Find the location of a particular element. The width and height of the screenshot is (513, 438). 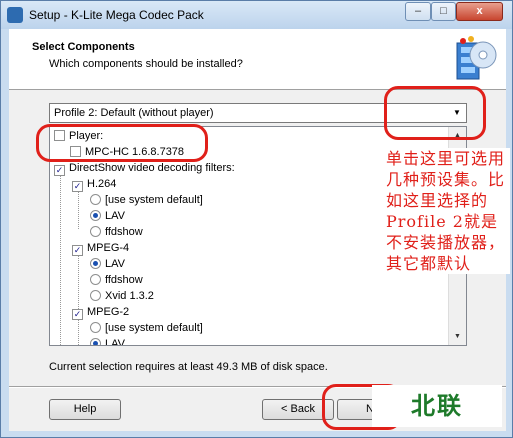

scroll-down-icon: ▼ is located at coordinates (457, 336).